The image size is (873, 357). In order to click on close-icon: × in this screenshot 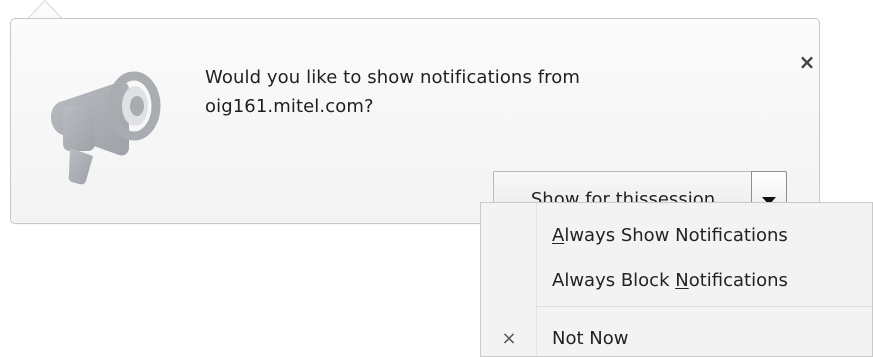, I will do `click(807, 62)`.